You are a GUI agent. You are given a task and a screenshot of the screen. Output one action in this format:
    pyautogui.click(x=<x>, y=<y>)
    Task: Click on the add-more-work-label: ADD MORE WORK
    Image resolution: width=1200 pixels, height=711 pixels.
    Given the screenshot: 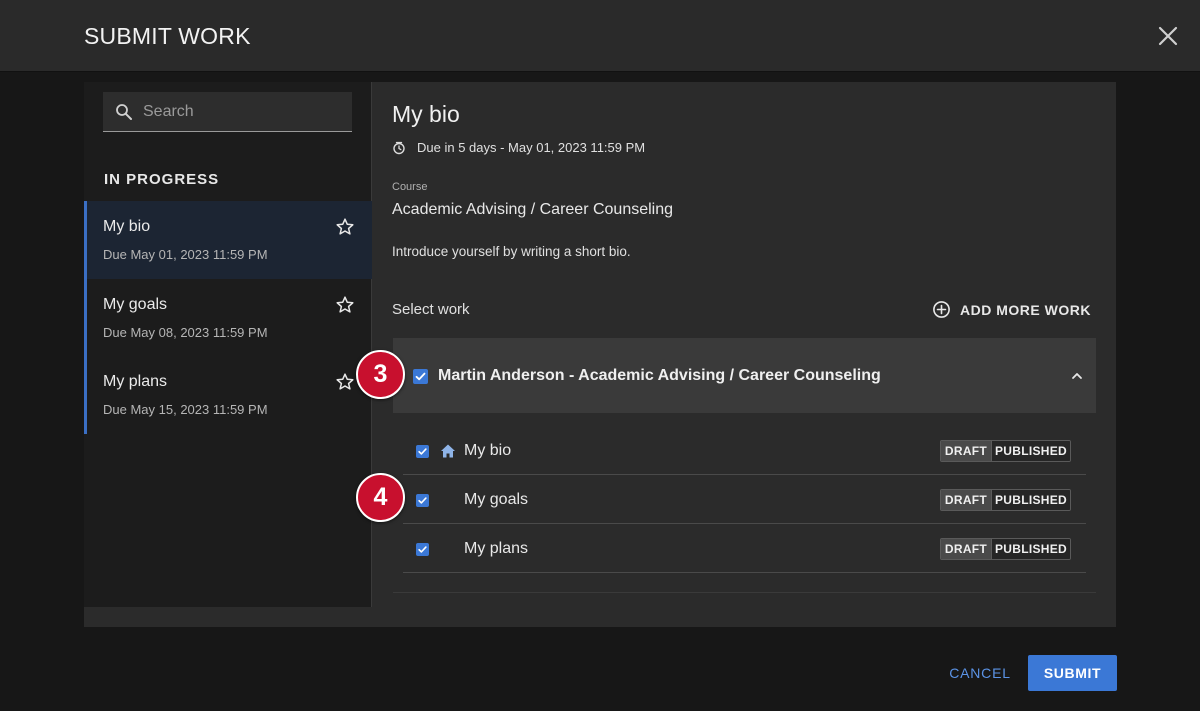 What is the action you would take?
    pyautogui.click(x=1025, y=310)
    